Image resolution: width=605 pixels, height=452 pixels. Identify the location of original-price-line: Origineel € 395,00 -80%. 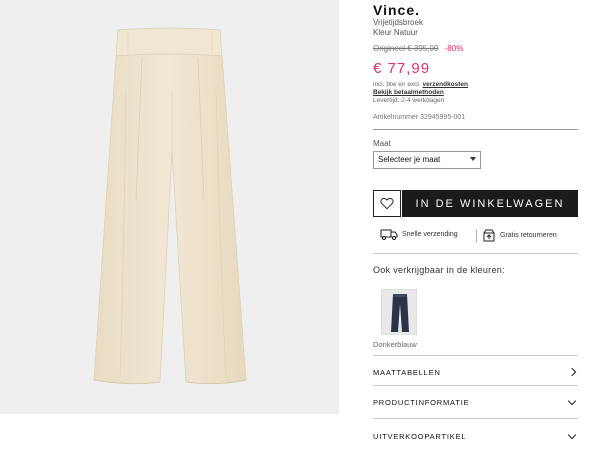
(418, 48).